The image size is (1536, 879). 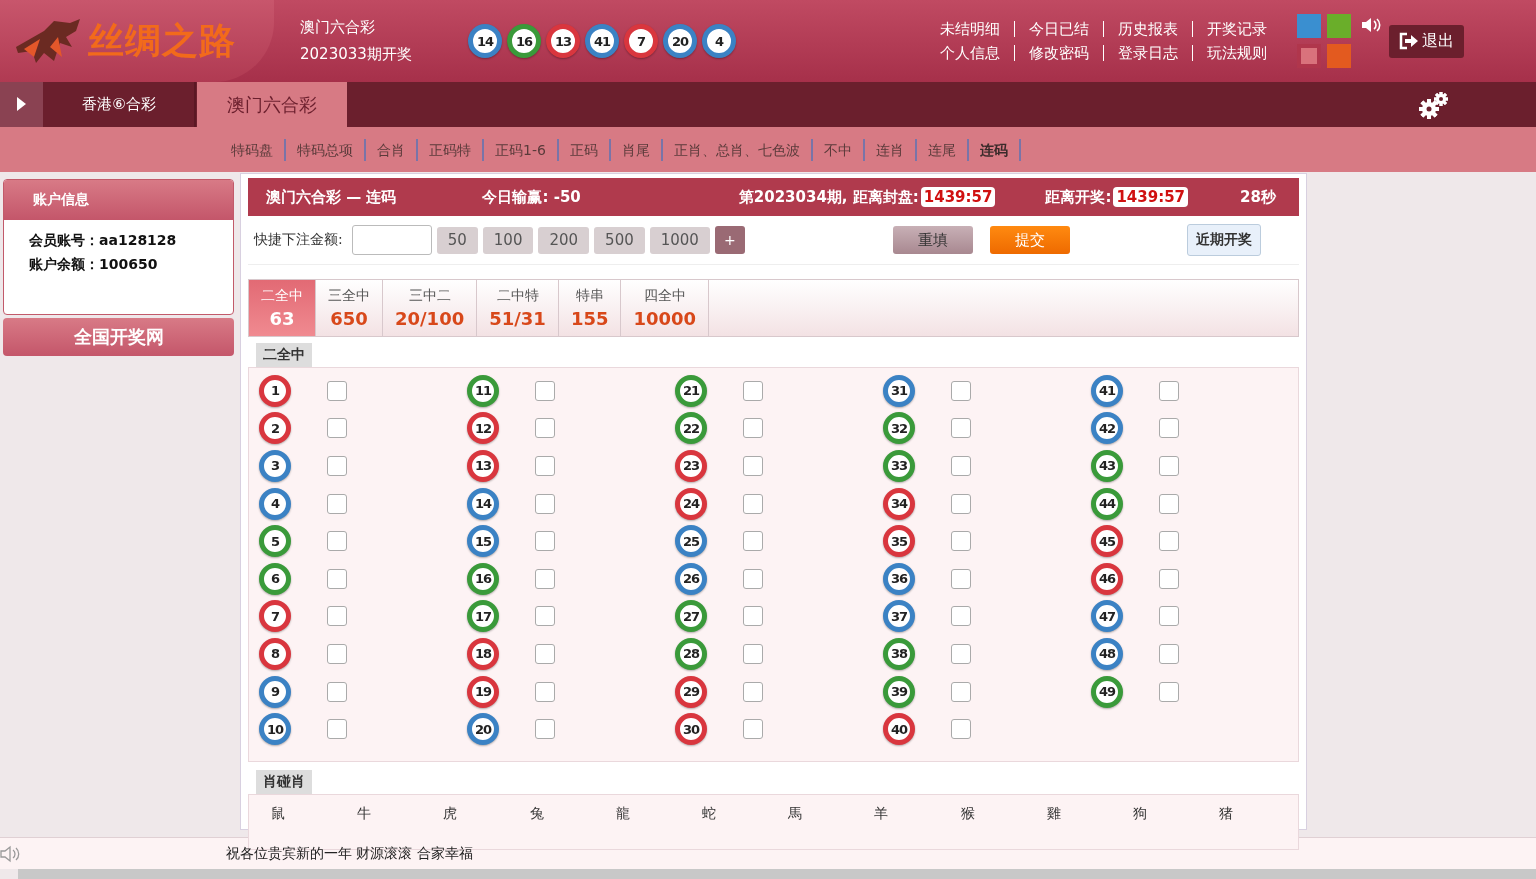 What do you see at coordinates (881, 827) in the screenshot?
I see `zodiac-option: 羊` at bounding box center [881, 827].